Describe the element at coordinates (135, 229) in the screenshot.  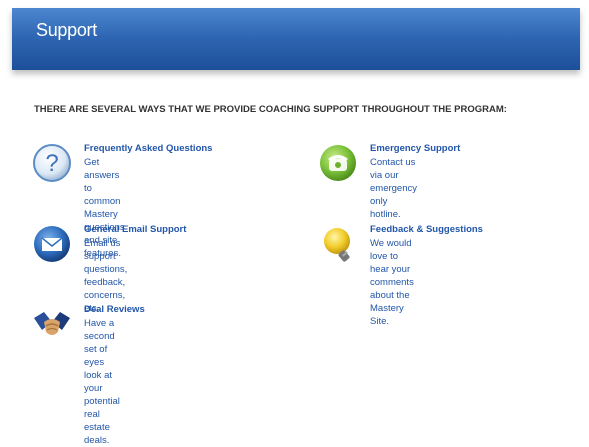
I see `email-title: General Email Support` at that location.